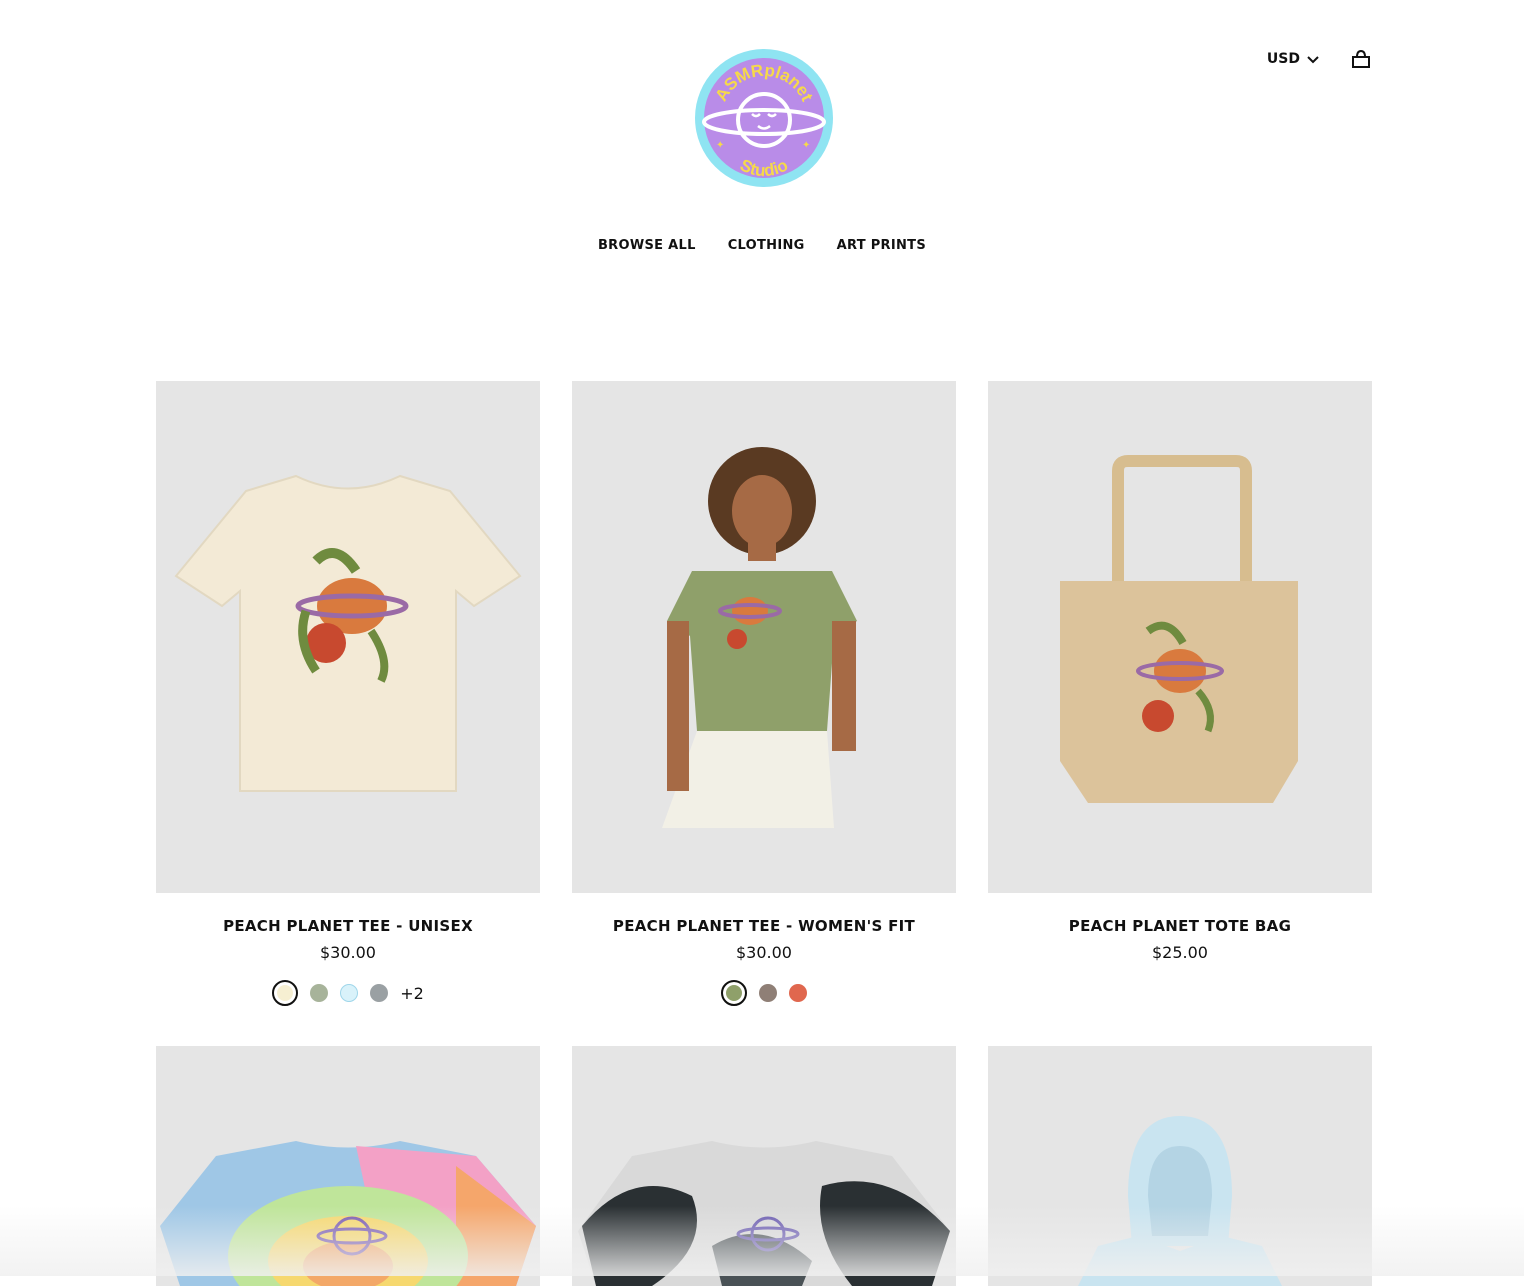 The width and height of the screenshot is (1524, 1286). What do you see at coordinates (379, 993) in the screenshot?
I see `swatch-gray` at bounding box center [379, 993].